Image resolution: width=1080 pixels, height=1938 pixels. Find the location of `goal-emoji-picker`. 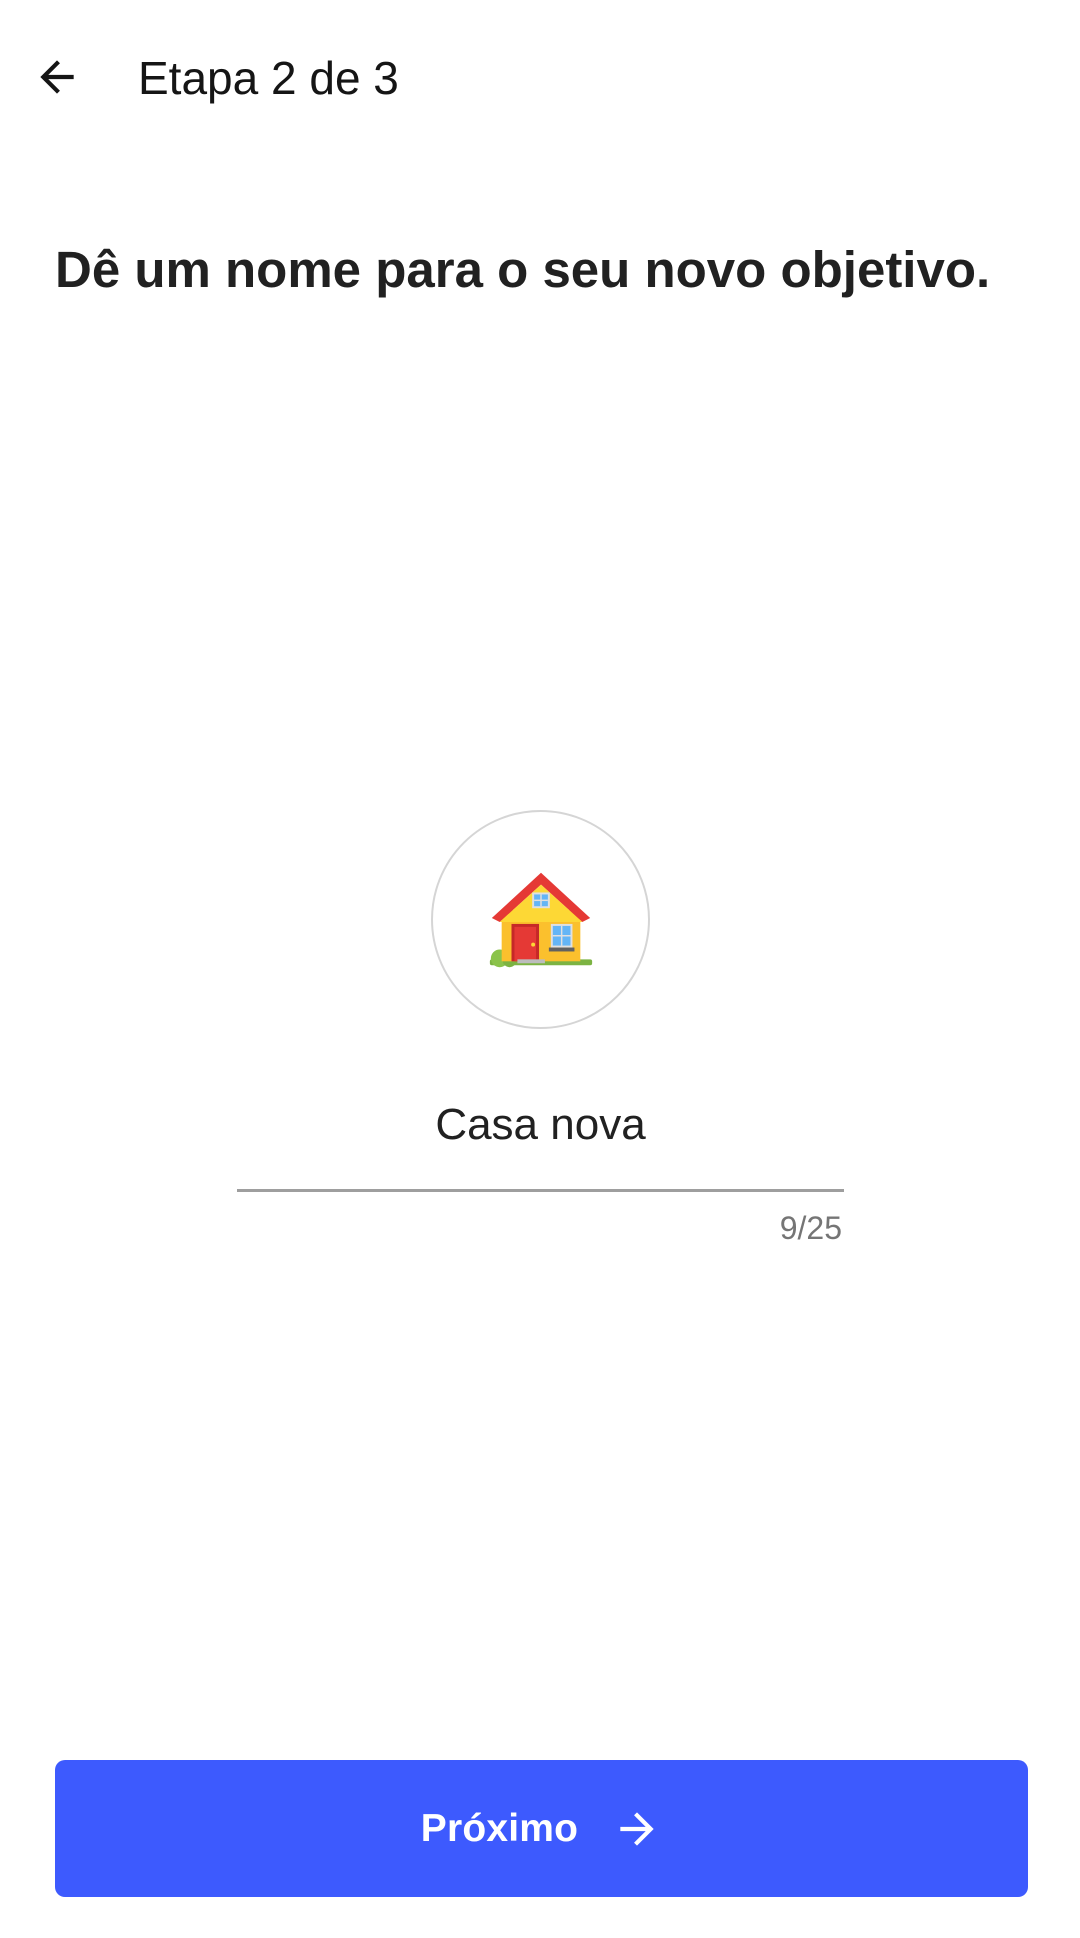

goal-emoji-picker is located at coordinates (540, 919).